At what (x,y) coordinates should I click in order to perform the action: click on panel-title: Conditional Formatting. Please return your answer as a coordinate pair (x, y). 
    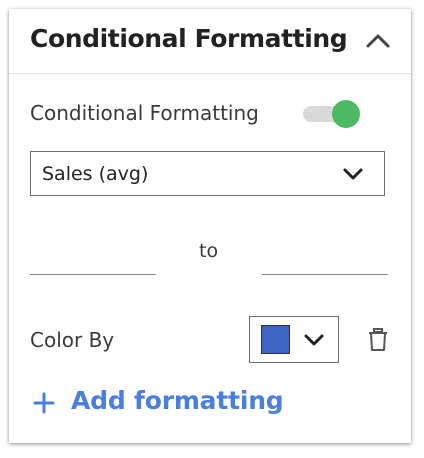
    Looking at the image, I should click on (189, 38).